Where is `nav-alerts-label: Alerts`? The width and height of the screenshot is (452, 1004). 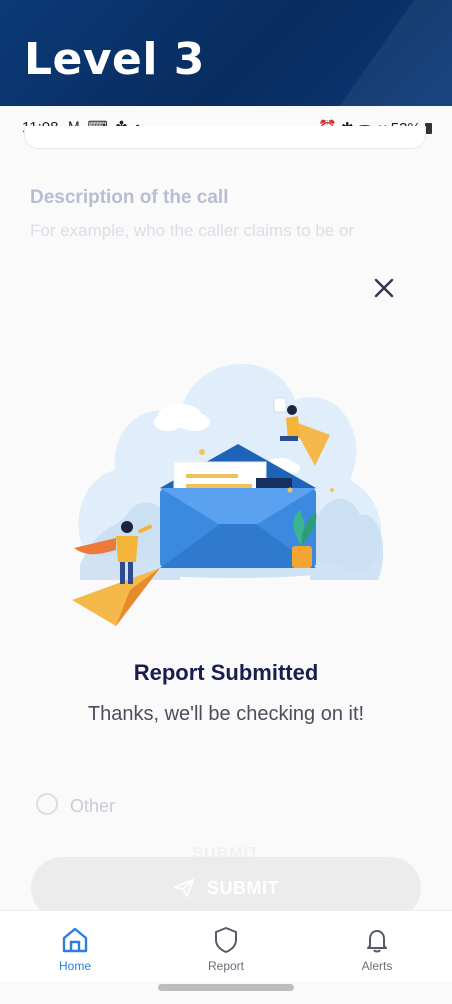
nav-alerts-label: Alerts is located at coordinates (377, 966).